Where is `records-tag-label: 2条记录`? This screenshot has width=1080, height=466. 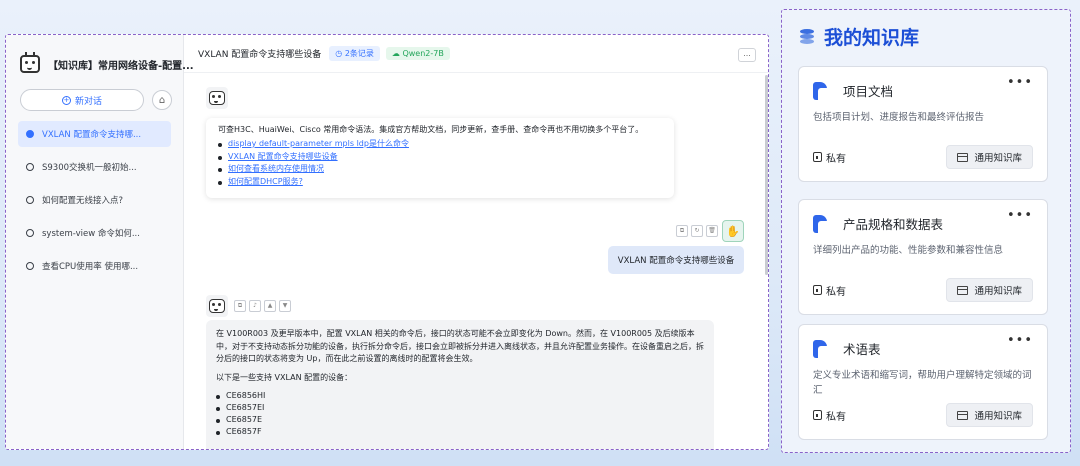
records-tag-label: 2条记录 is located at coordinates (359, 53).